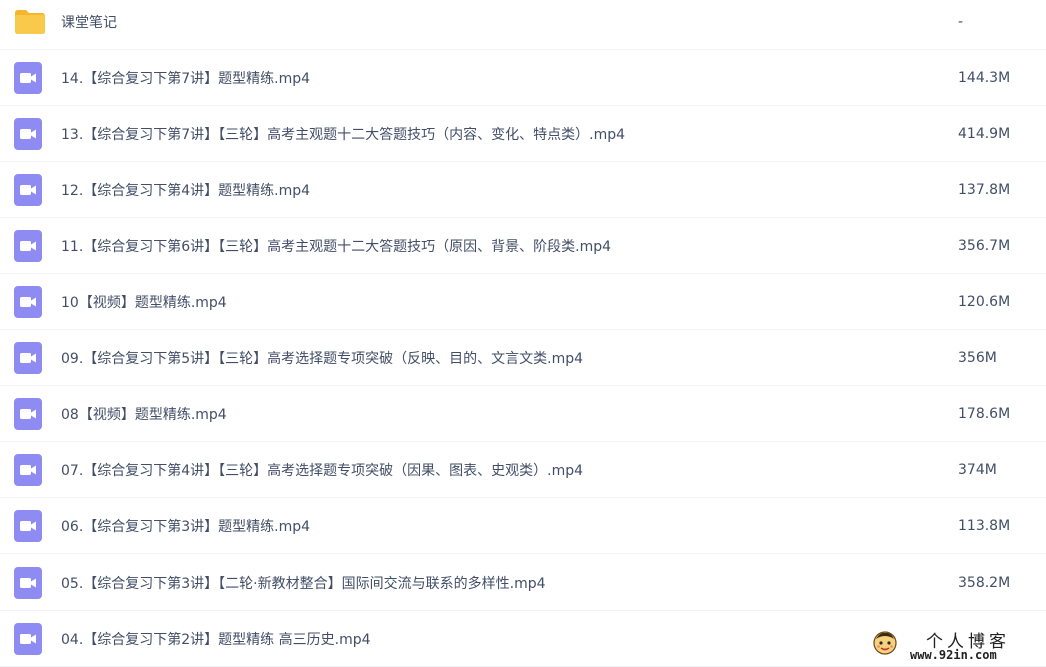 The image size is (1046, 667). What do you see at coordinates (984, 189) in the screenshot?
I see `file-size: 137.8M` at bounding box center [984, 189].